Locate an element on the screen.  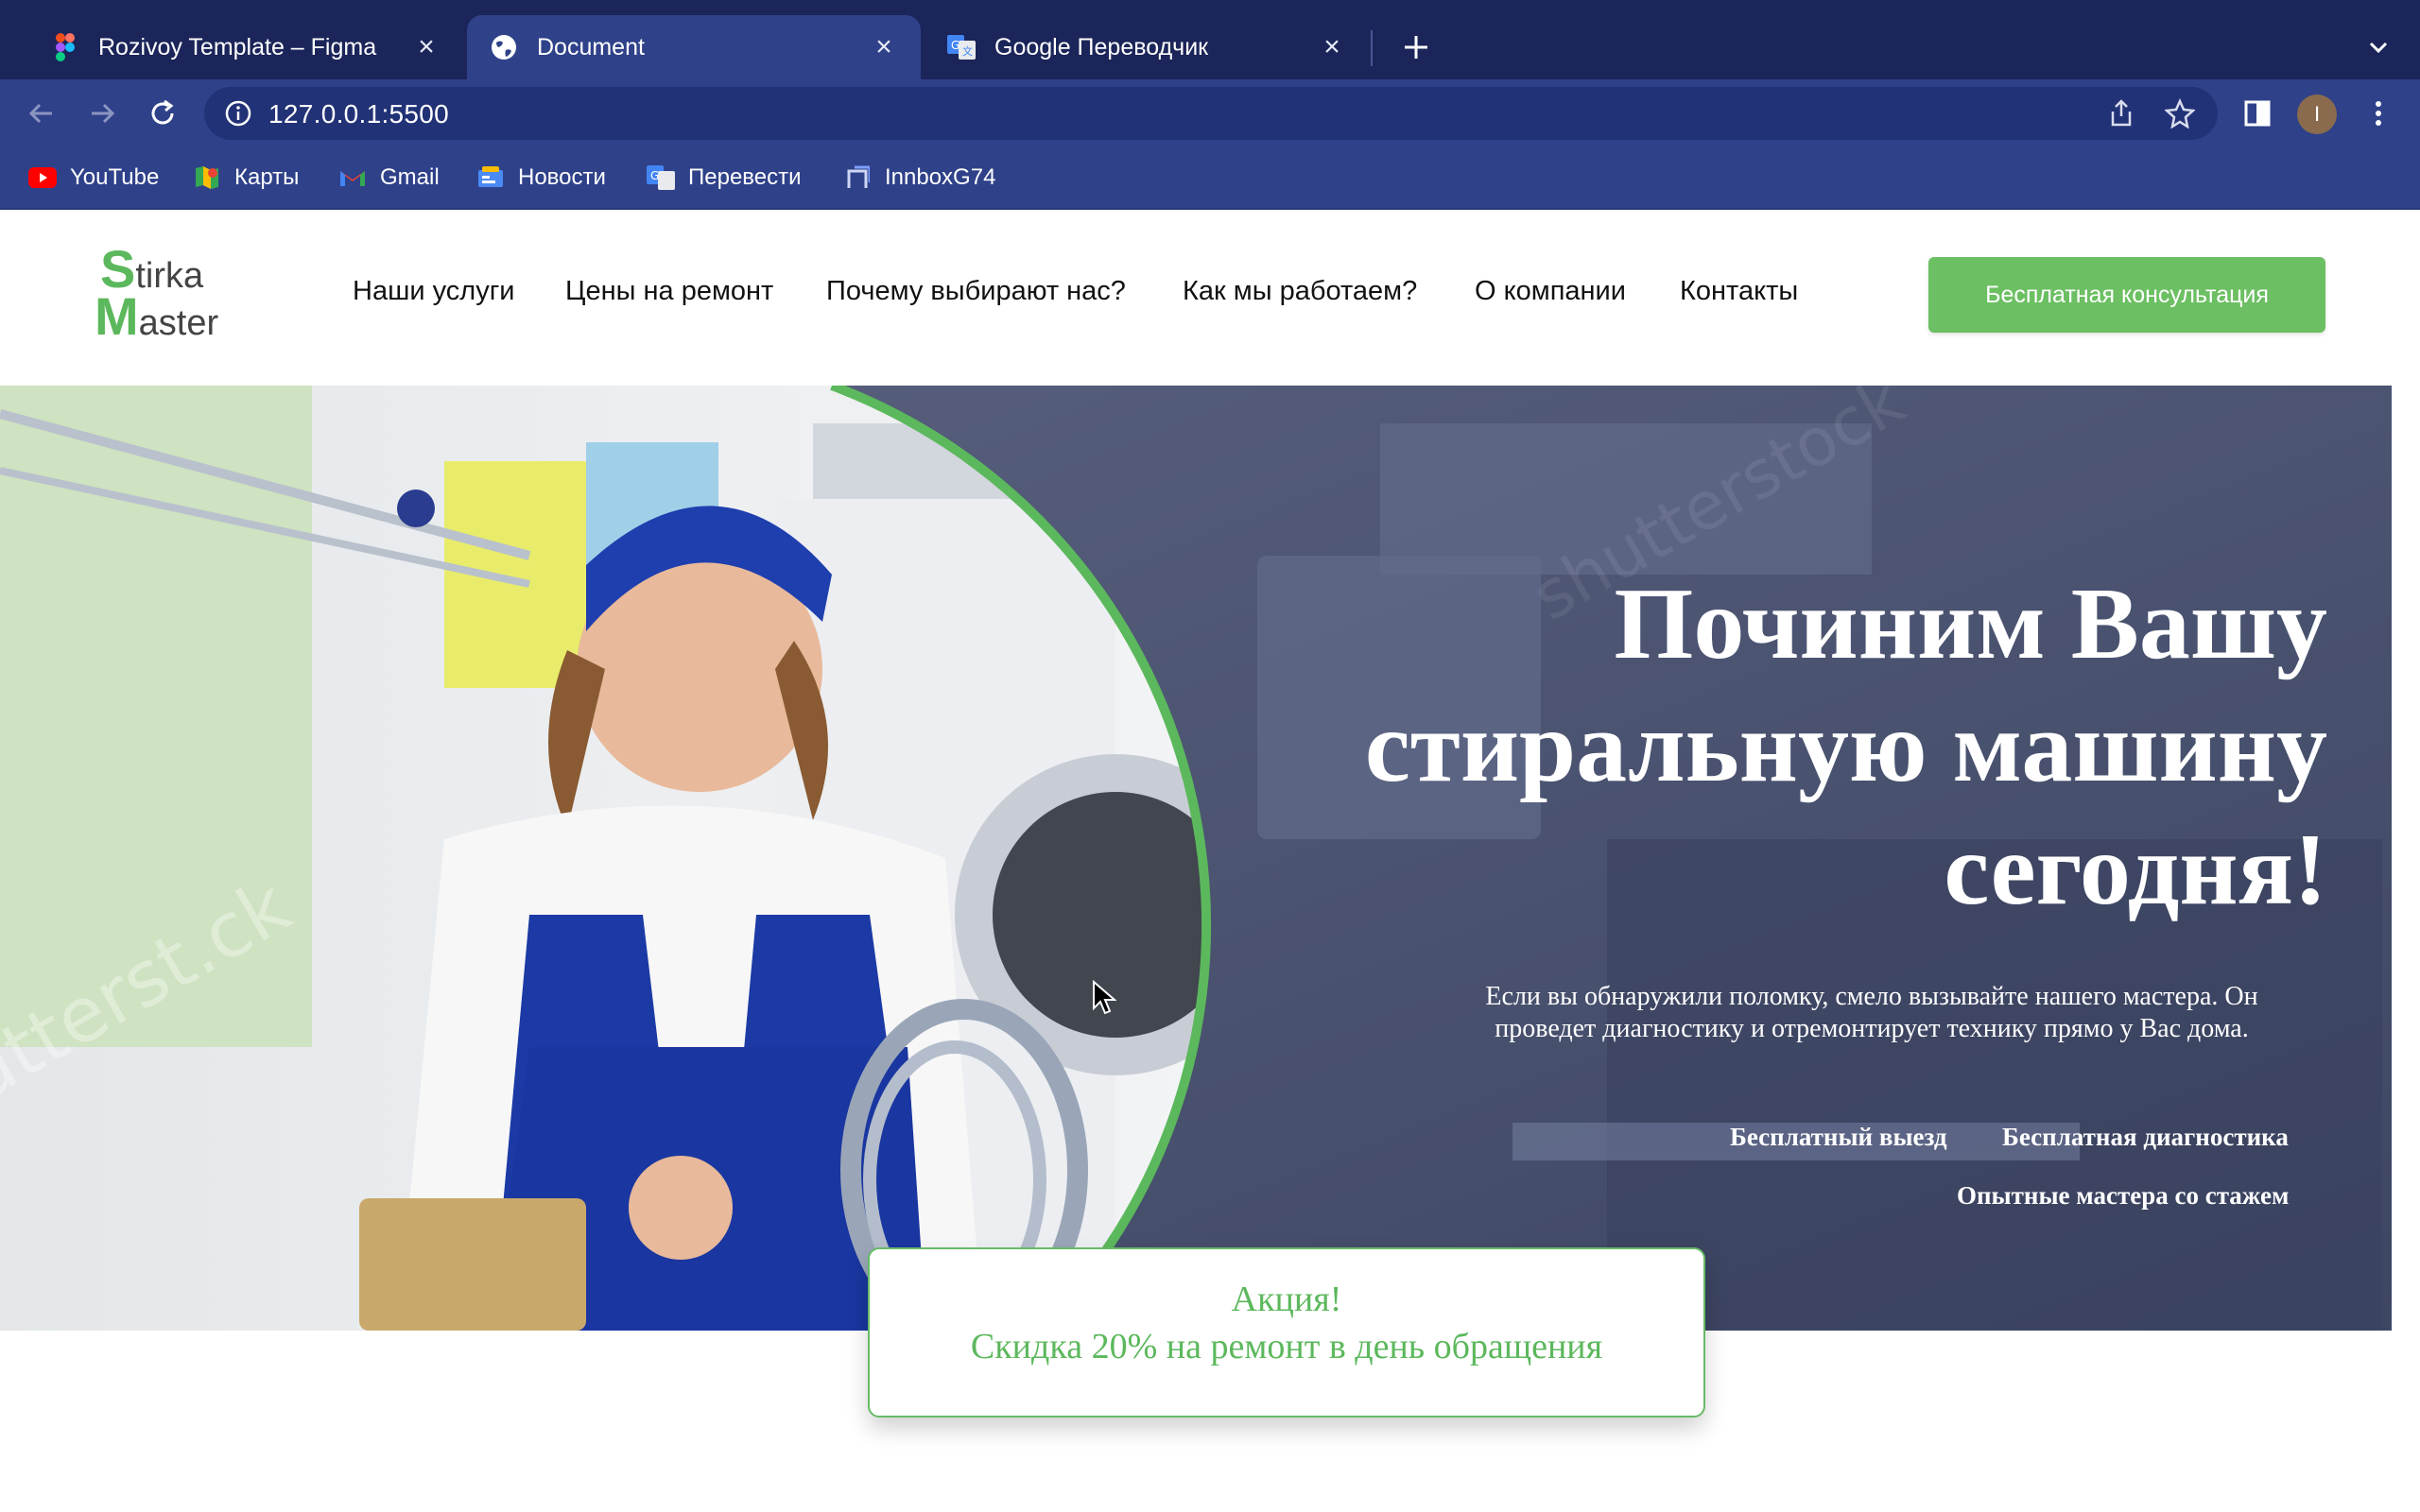
address-bar: 127.0.0.1:5500 is located at coordinates (1211, 113).